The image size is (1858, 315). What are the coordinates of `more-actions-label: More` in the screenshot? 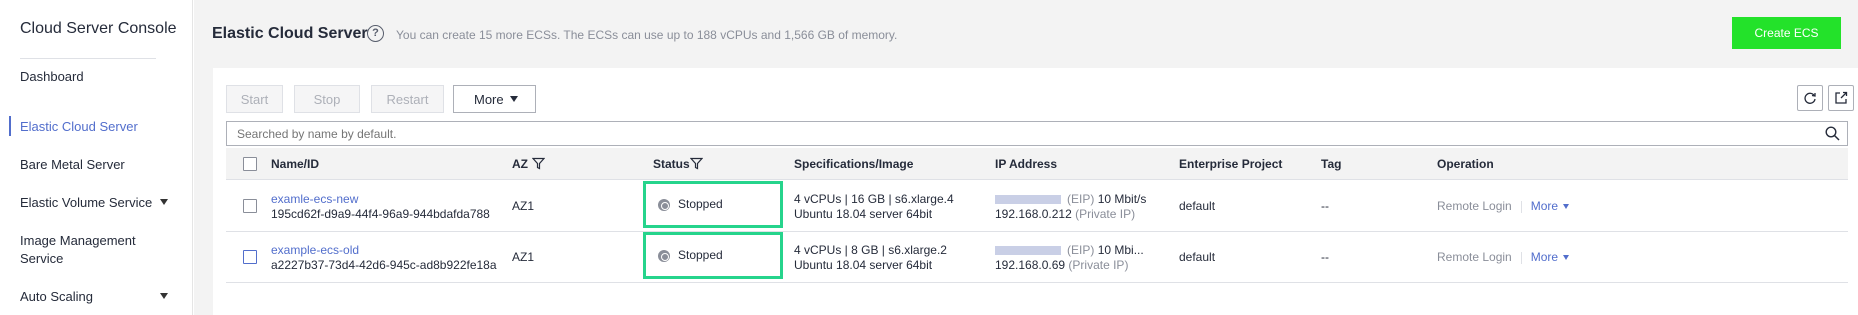 It's located at (489, 99).